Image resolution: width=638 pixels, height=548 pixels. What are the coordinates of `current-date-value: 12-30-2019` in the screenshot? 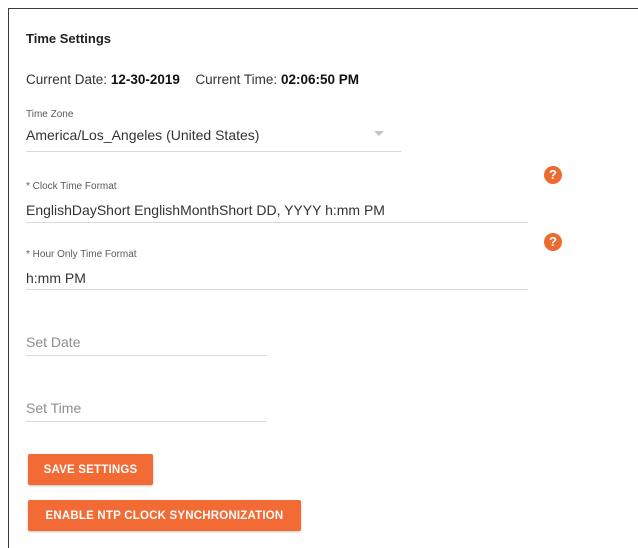 It's located at (145, 79).